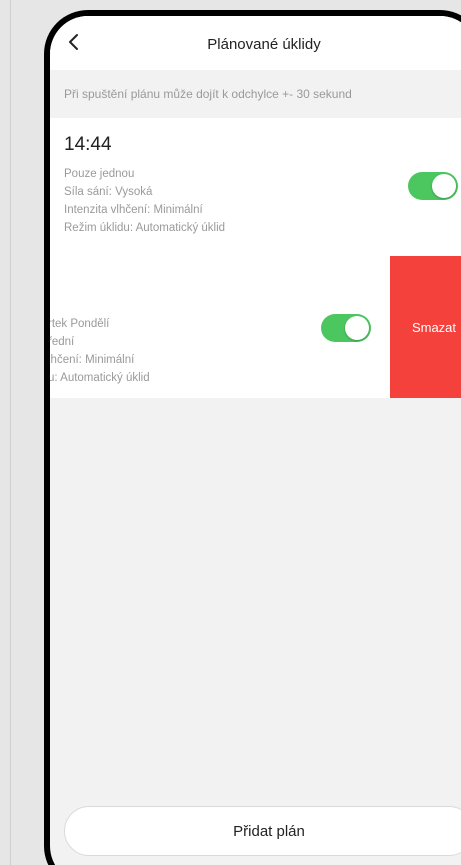 This screenshot has width=461, height=865. I want to click on page-title: Plánované úklidy, so click(264, 44).